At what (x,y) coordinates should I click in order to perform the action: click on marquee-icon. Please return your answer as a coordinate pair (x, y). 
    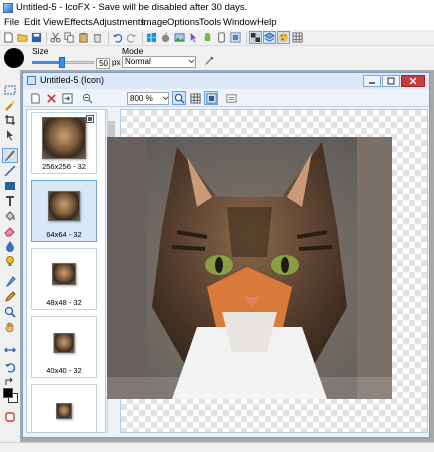
    Looking at the image, I should click on (10, 89).